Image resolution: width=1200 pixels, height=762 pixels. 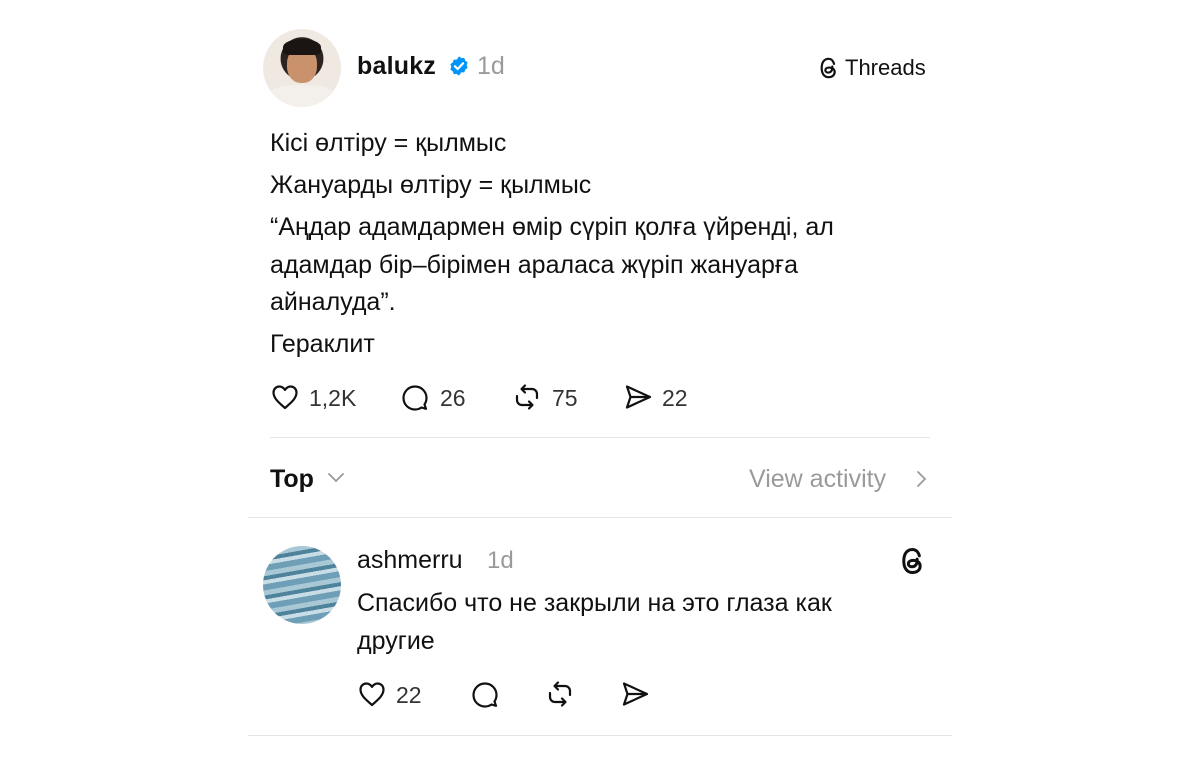 I want to click on reply-avatar, so click(x=302, y=585).